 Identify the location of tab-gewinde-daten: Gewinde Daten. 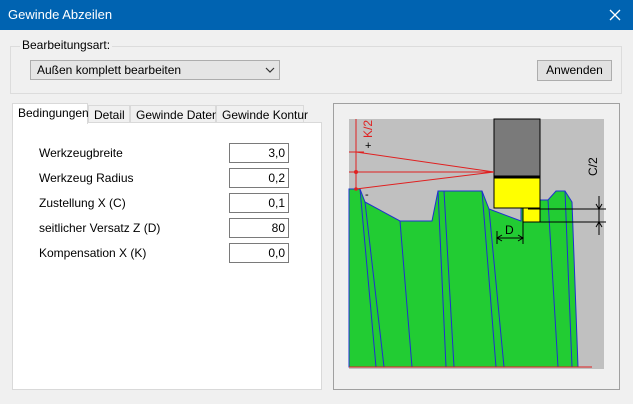
(174, 114).